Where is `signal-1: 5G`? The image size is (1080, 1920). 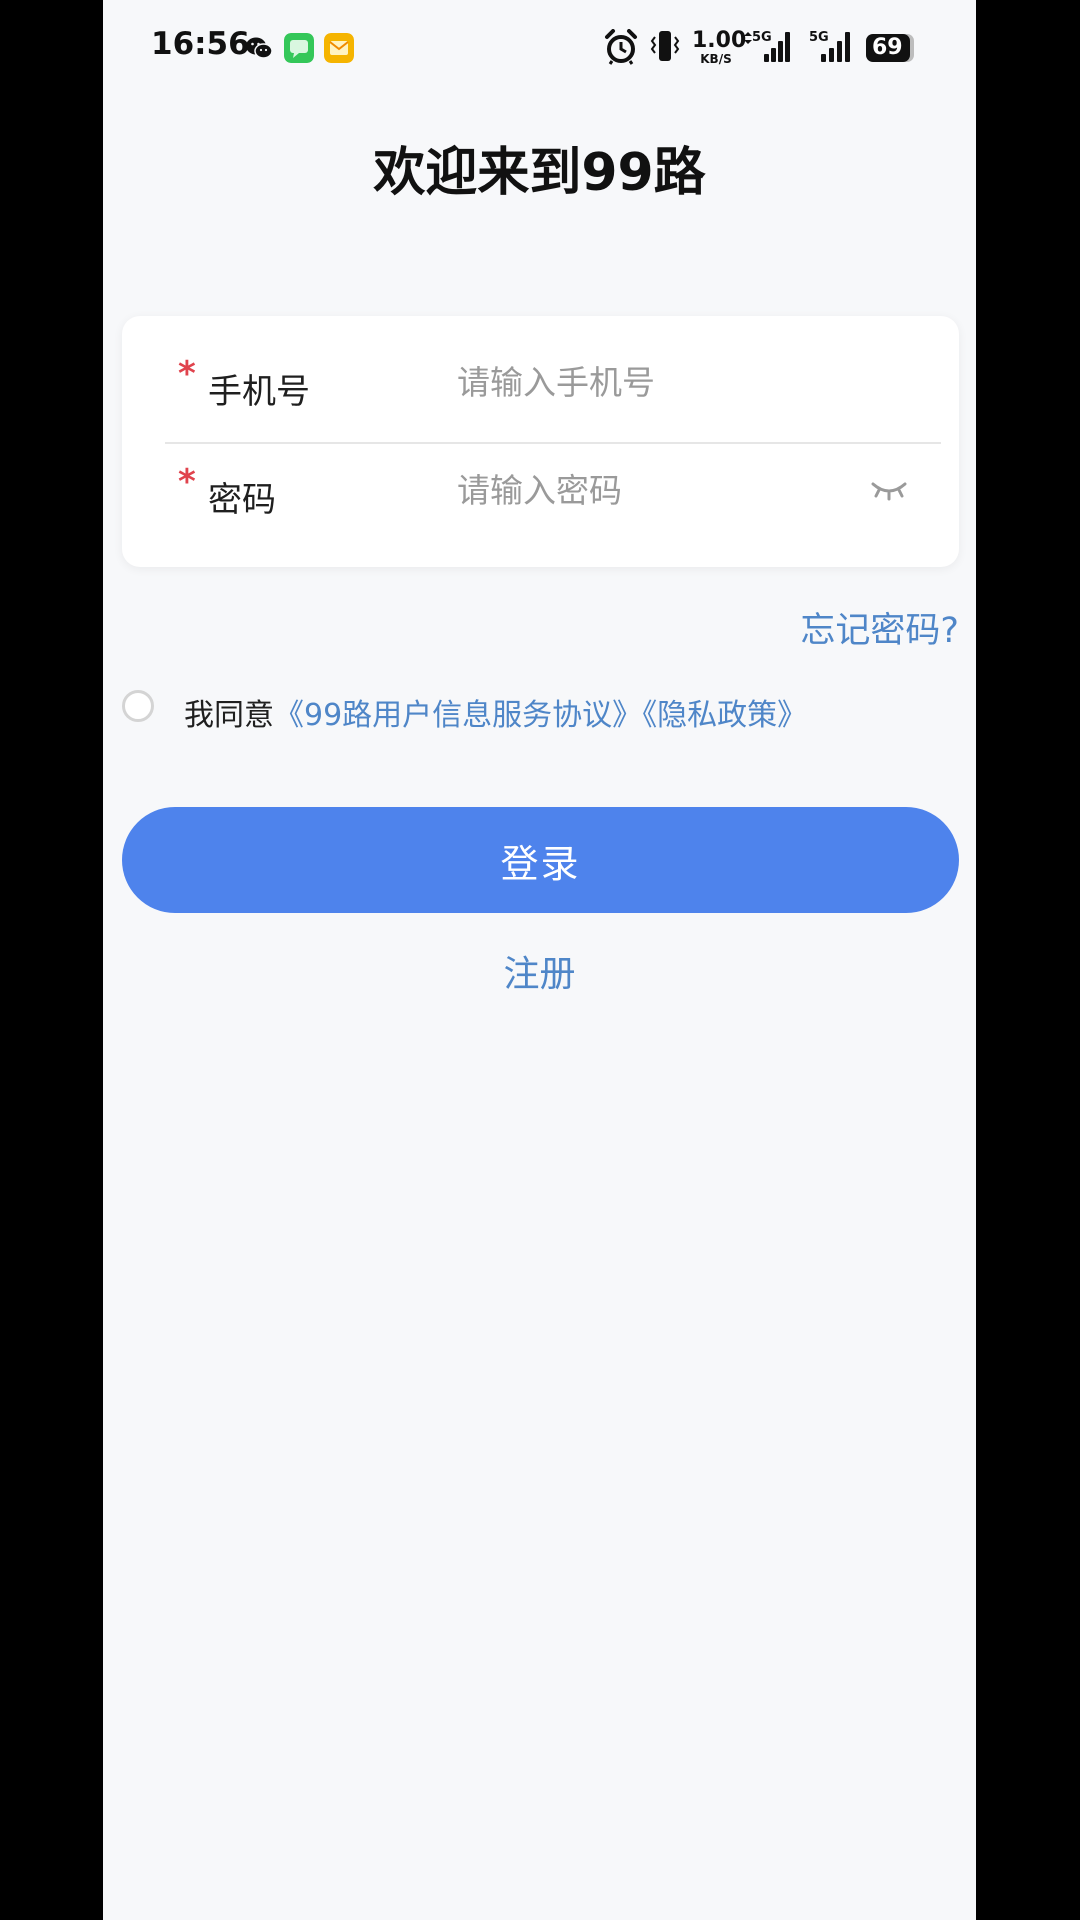 signal-1: 5G is located at coordinates (767, 47).